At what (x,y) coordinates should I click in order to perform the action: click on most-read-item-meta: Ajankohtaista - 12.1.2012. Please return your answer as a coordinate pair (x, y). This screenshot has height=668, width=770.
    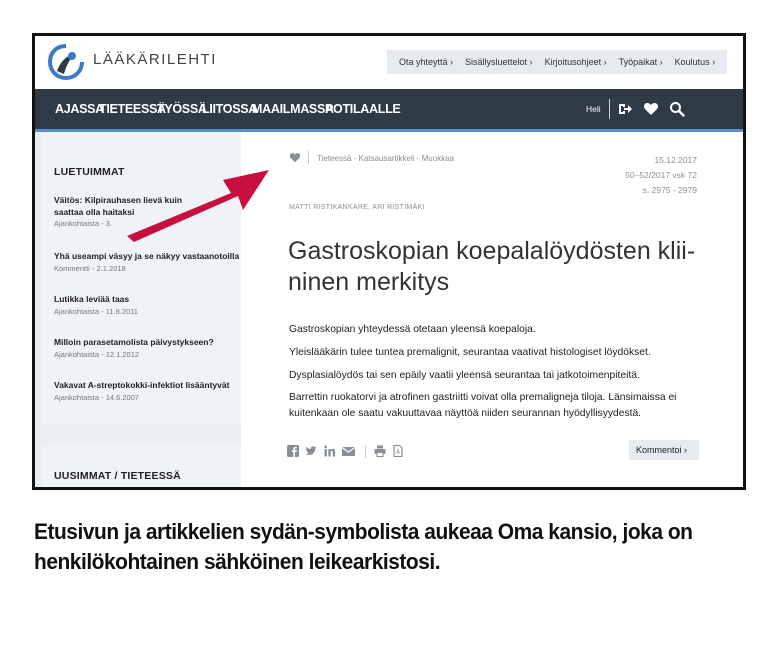
    Looking at the image, I should click on (97, 354).